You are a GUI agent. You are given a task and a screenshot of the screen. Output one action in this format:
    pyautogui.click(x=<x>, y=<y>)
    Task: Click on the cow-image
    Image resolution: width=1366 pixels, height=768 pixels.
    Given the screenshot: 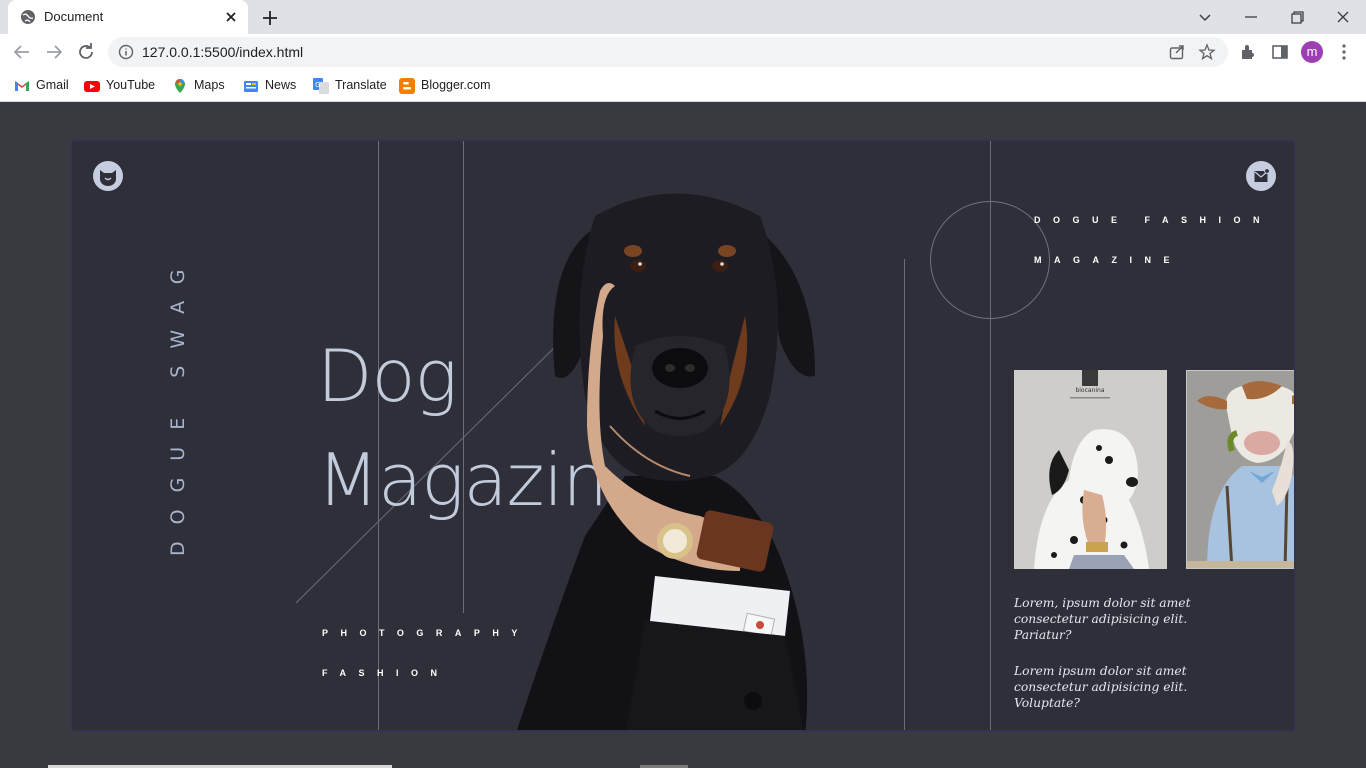 What is the action you would take?
    pyautogui.click(x=1240, y=469)
    